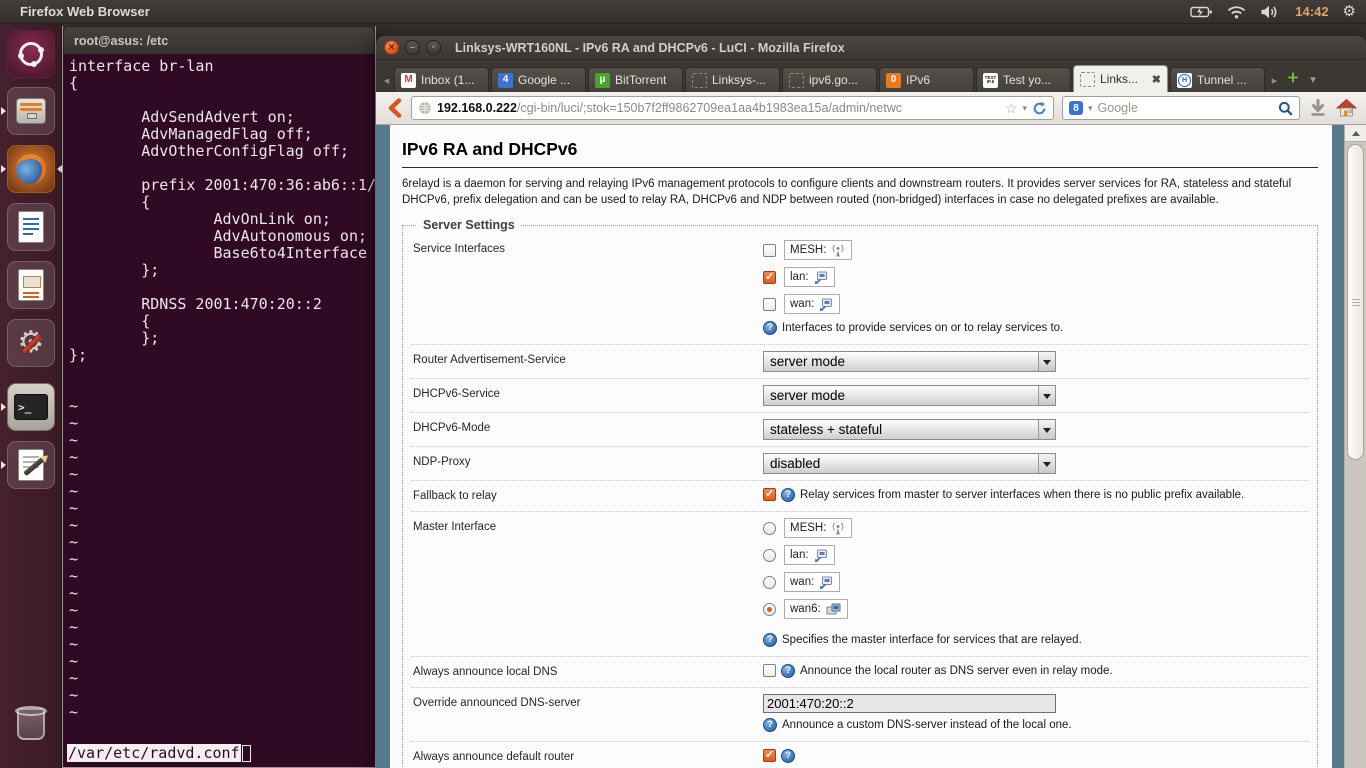 This screenshot has height=768, width=1366. I want to click on radio-wan6, so click(769, 609).